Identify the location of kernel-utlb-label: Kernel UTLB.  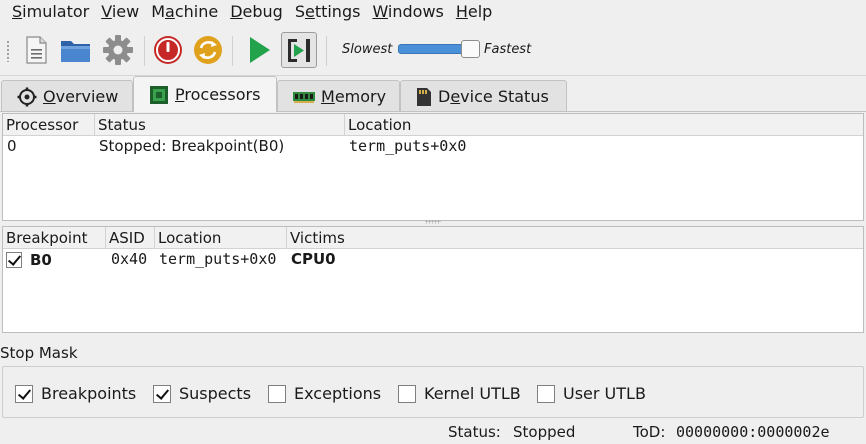
(472, 393).